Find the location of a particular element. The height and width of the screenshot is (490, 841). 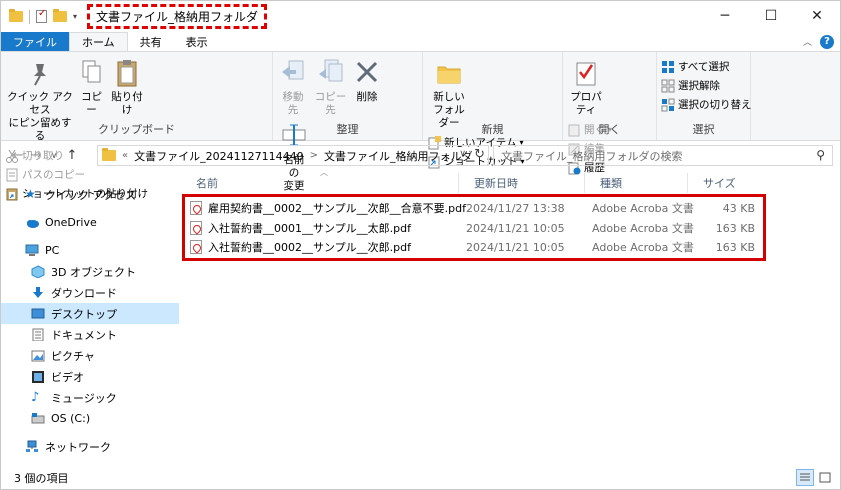

sidebar-item-desktop: デスクトップ is located at coordinates (90, 313).